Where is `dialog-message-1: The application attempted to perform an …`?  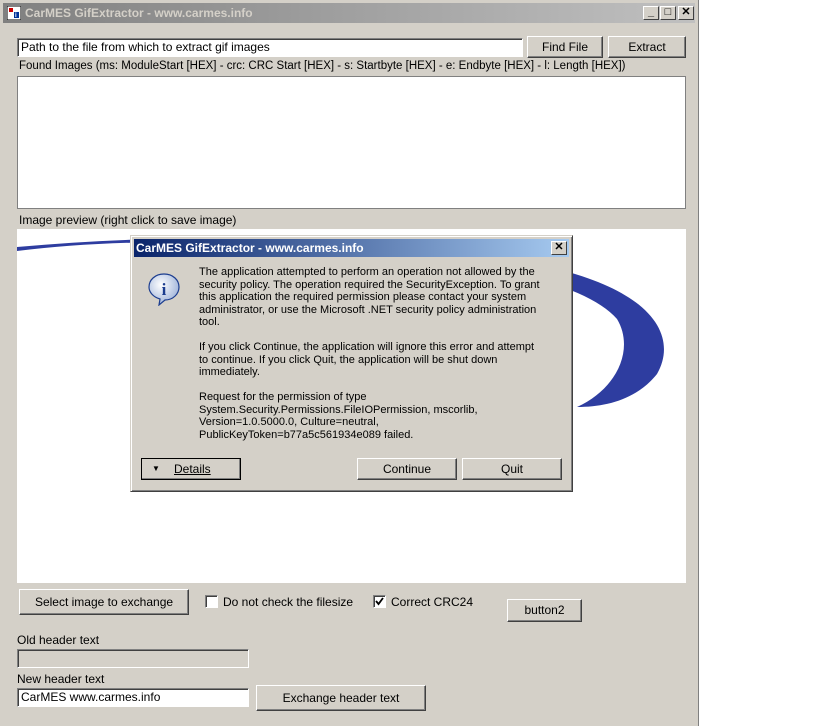 dialog-message-1: The application attempted to perform an … is located at coordinates (369, 297).